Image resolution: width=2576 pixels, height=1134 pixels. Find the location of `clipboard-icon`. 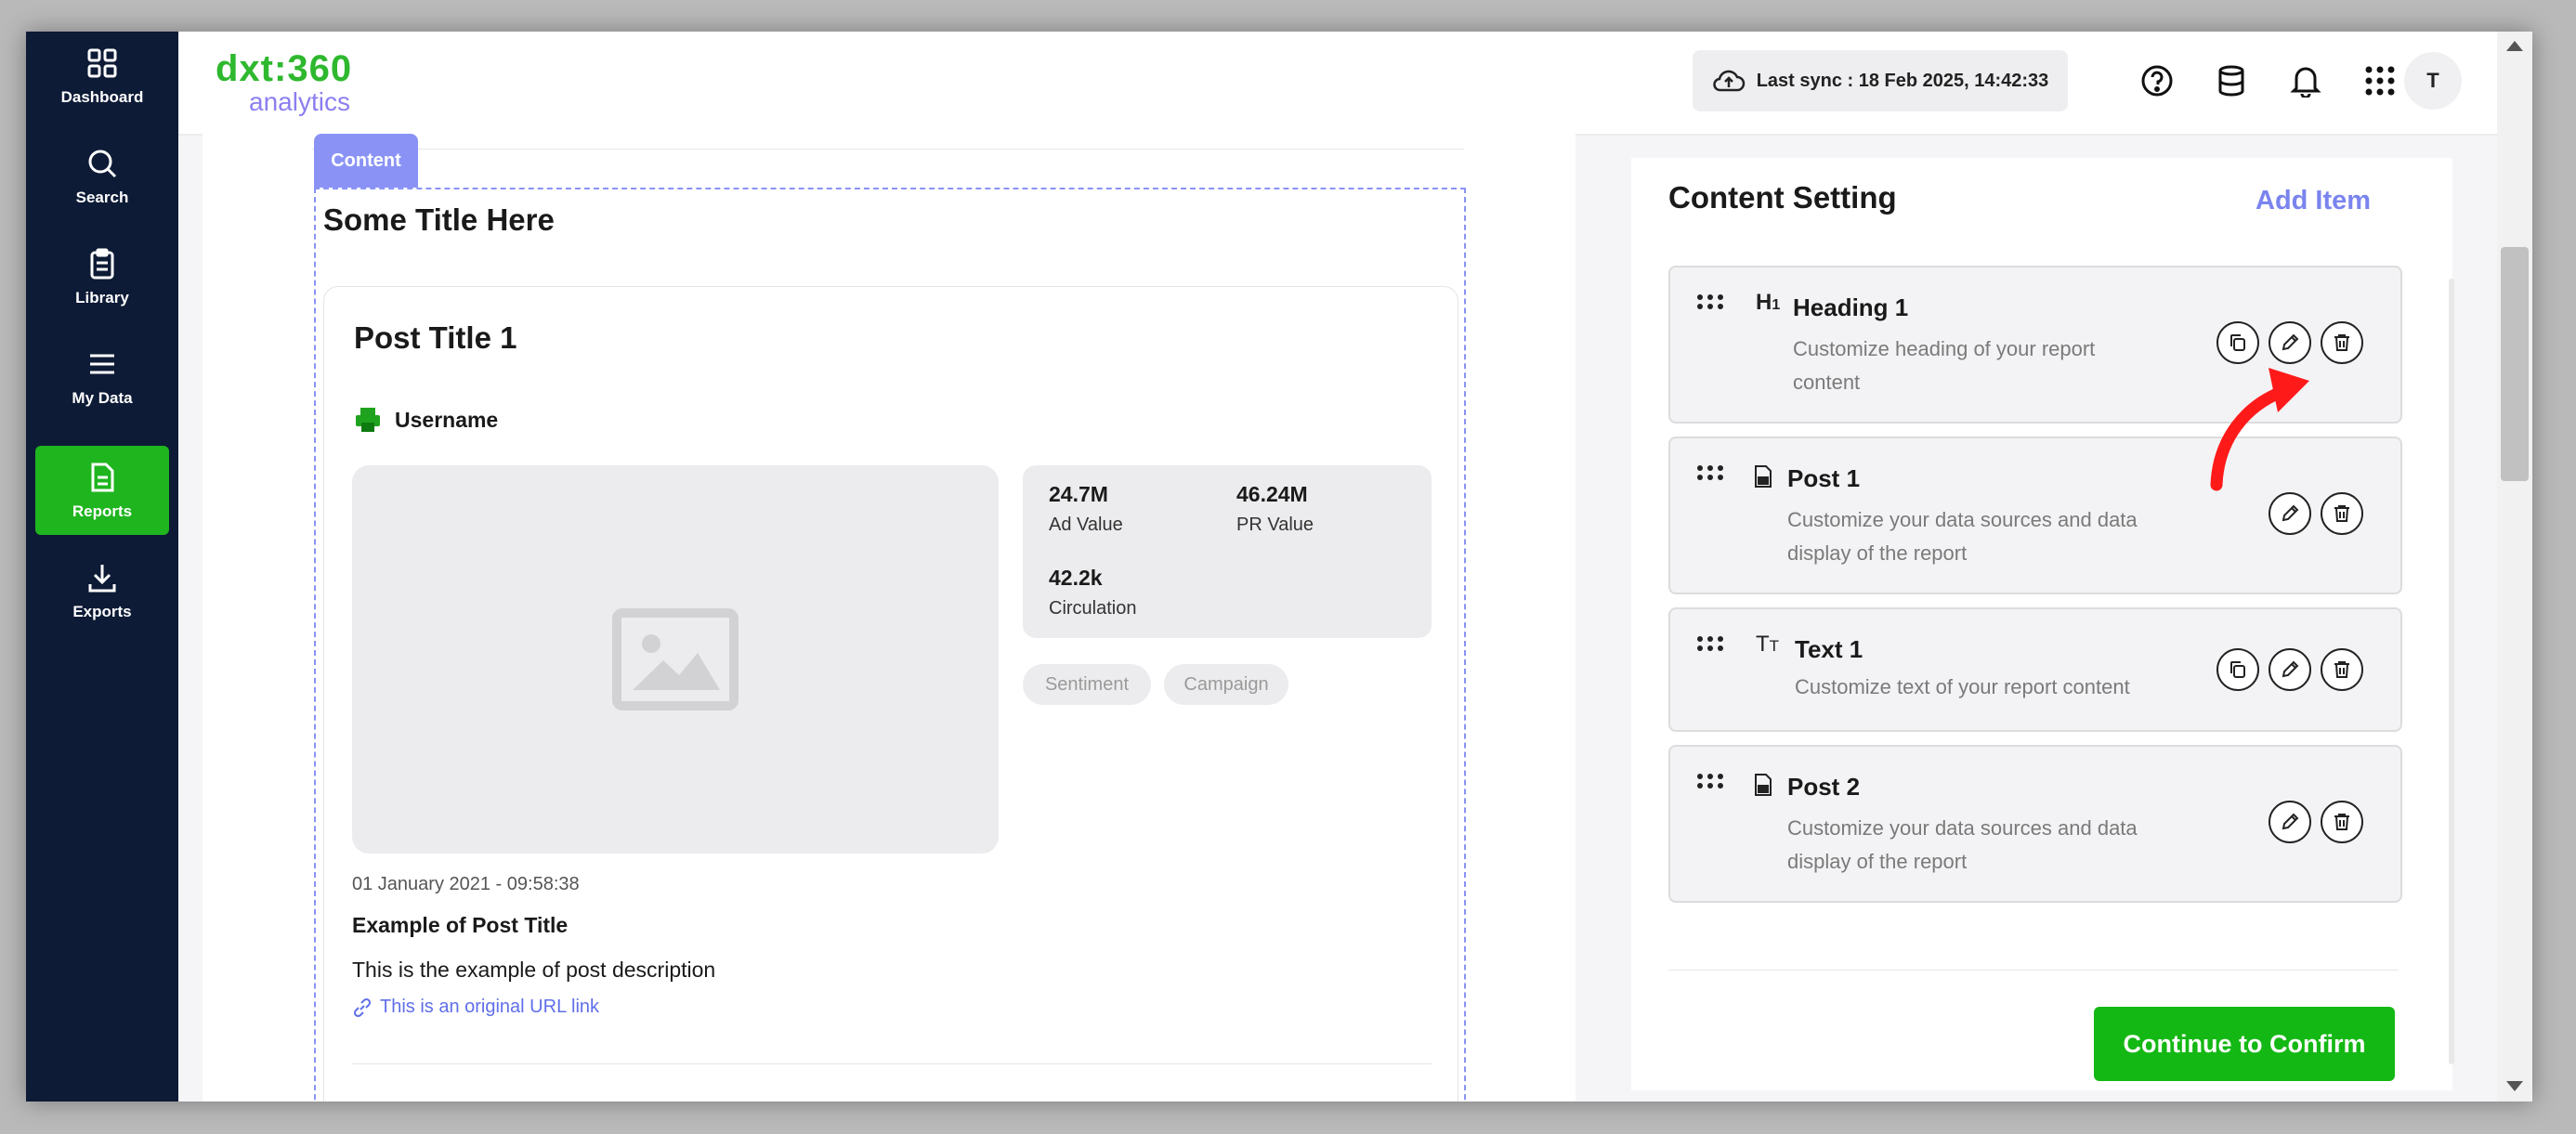

clipboard-icon is located at coordinates (103, 263).